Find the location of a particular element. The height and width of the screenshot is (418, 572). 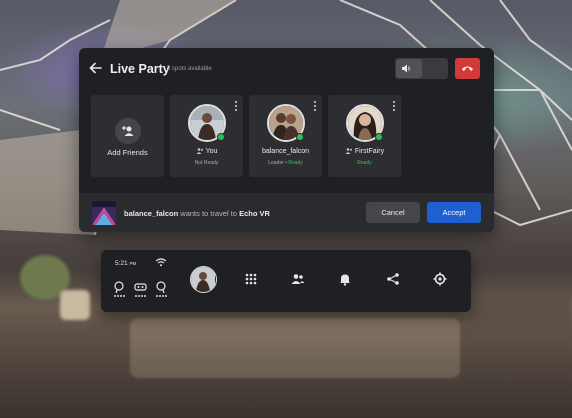

member-name: FirstFairy is located at coordinates (364, 151).